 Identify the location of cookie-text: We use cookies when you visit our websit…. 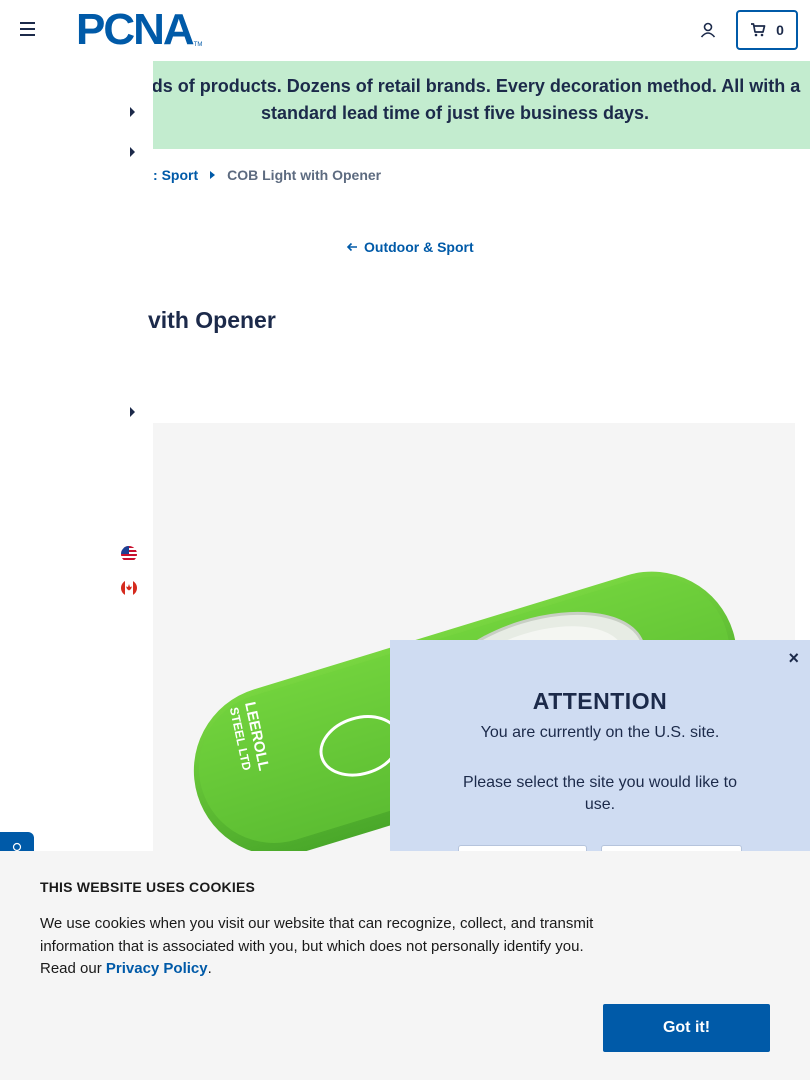
(317, 946).